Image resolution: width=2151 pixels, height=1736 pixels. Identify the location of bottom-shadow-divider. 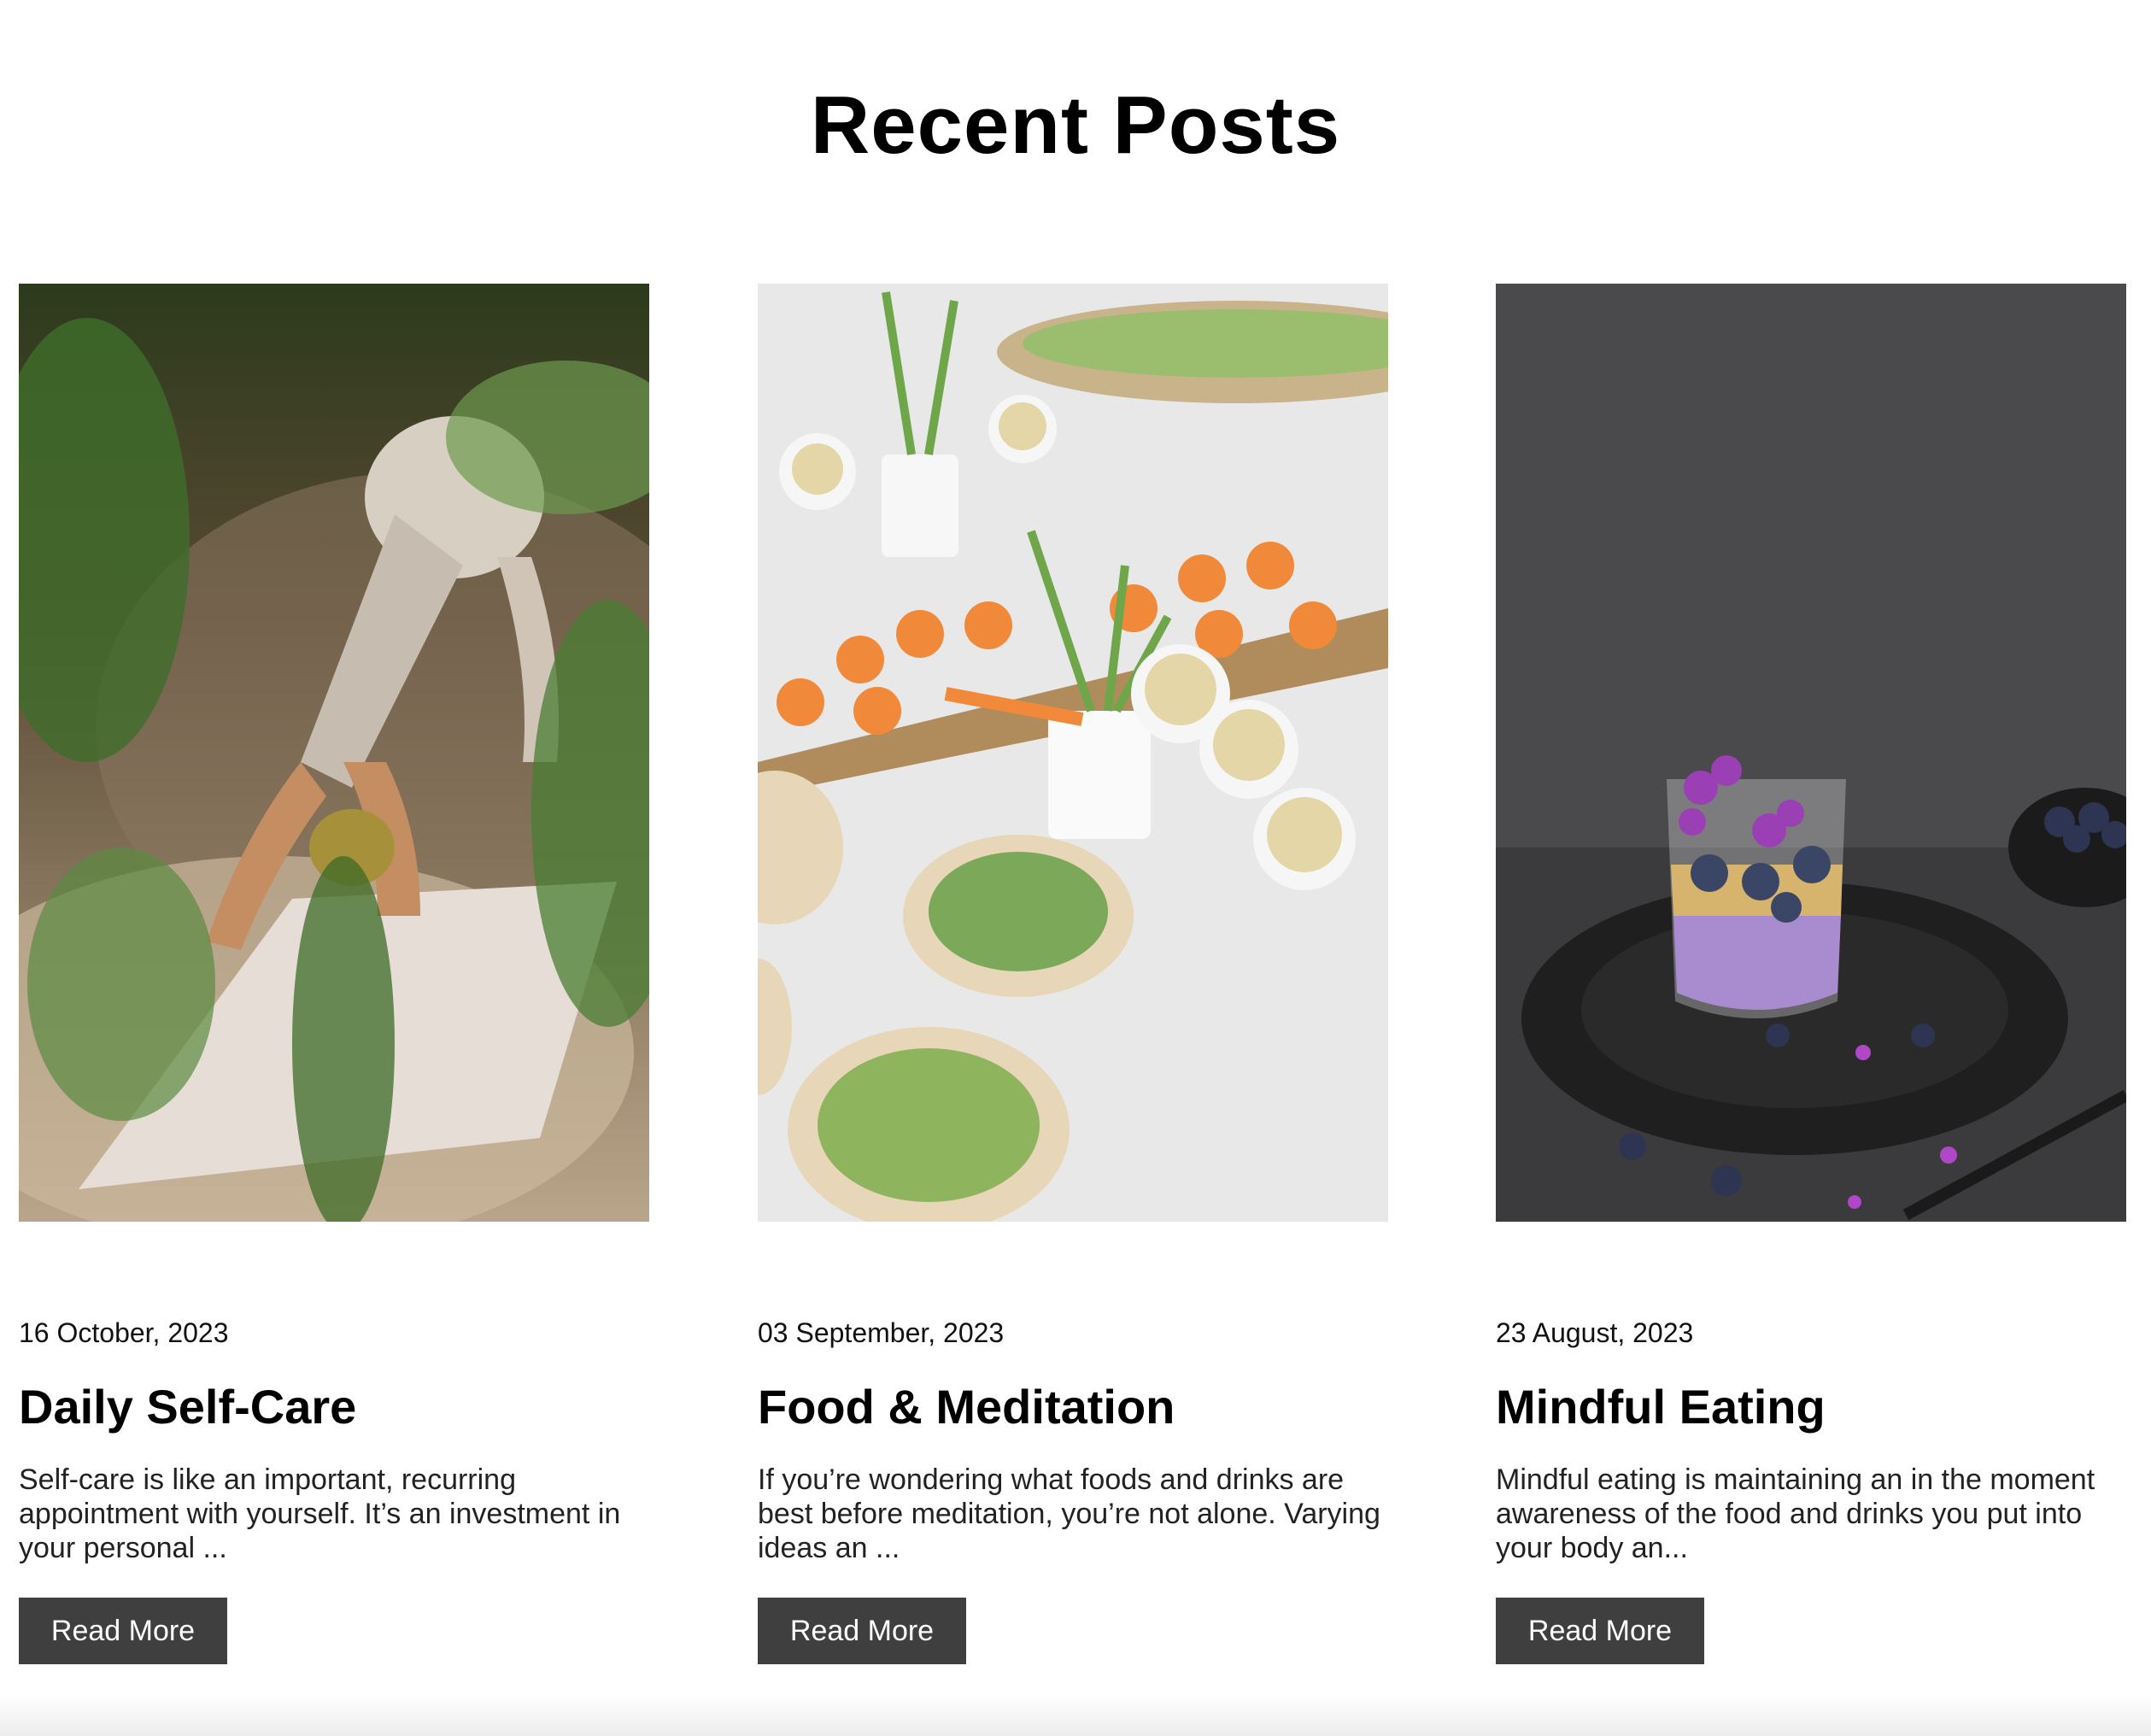
(1075, 1715).